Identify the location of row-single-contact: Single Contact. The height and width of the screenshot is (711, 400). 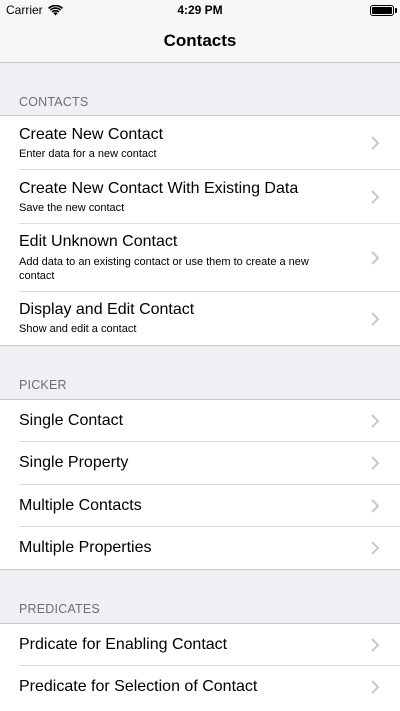
(200, 421).